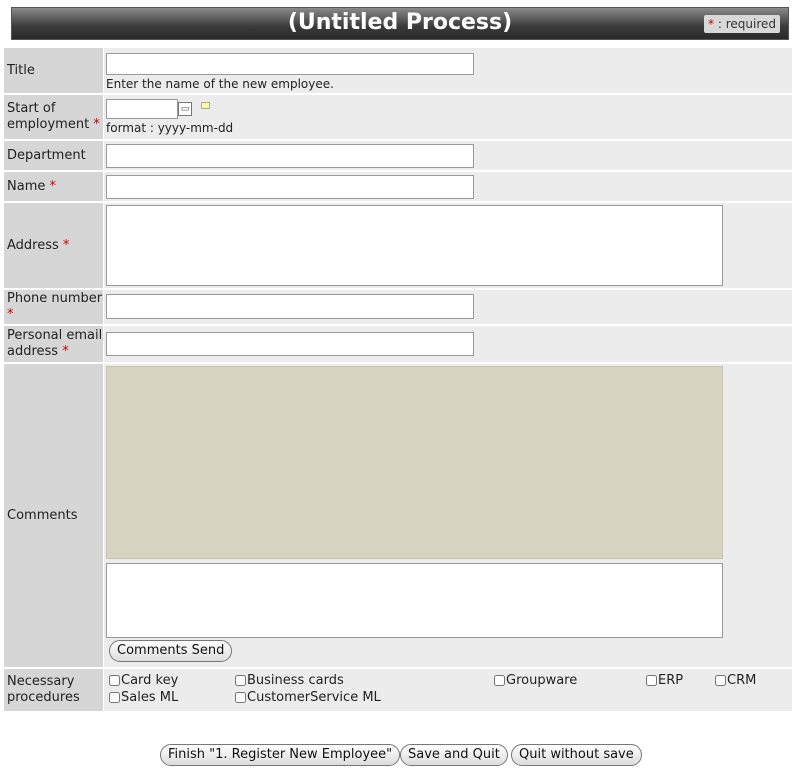  What do you see at coordinates (290, 187) in the screenshot?
I see `name-input` at bounding box center [290, 187].